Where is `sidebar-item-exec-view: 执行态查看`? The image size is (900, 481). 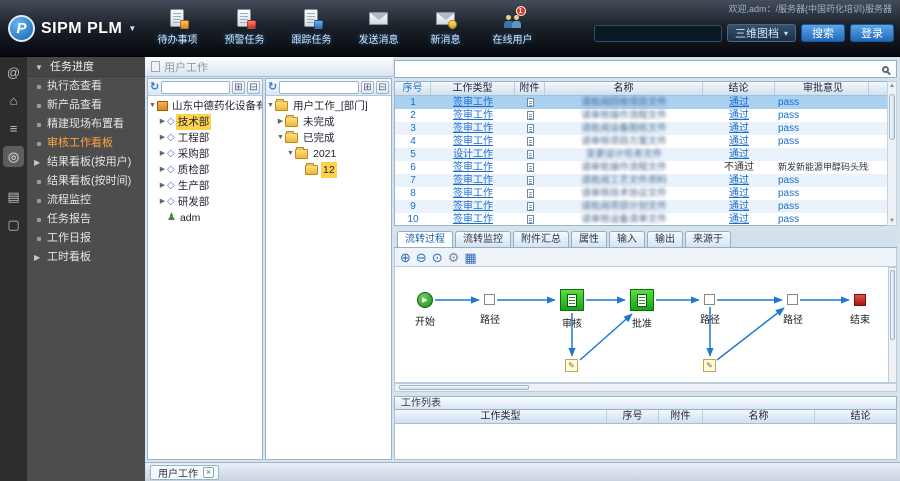
sidebar-item-exec-view: 执行态查看 is located at coordinates (86, 86).